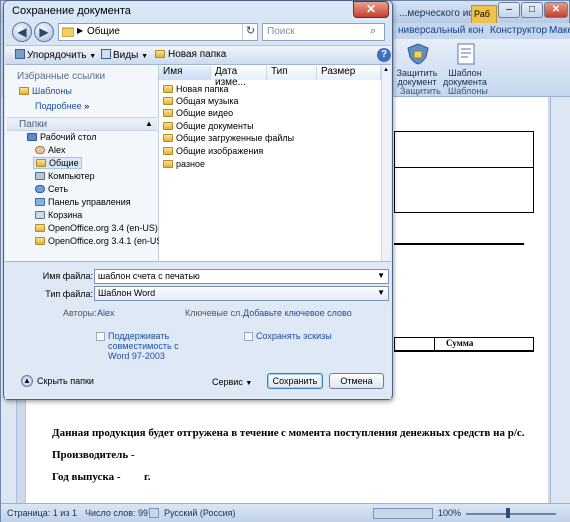 The image size is (570, 522). Describe the element at coordinates (292, 73) in the screenshot. I see `column-type: Тип` at that location.